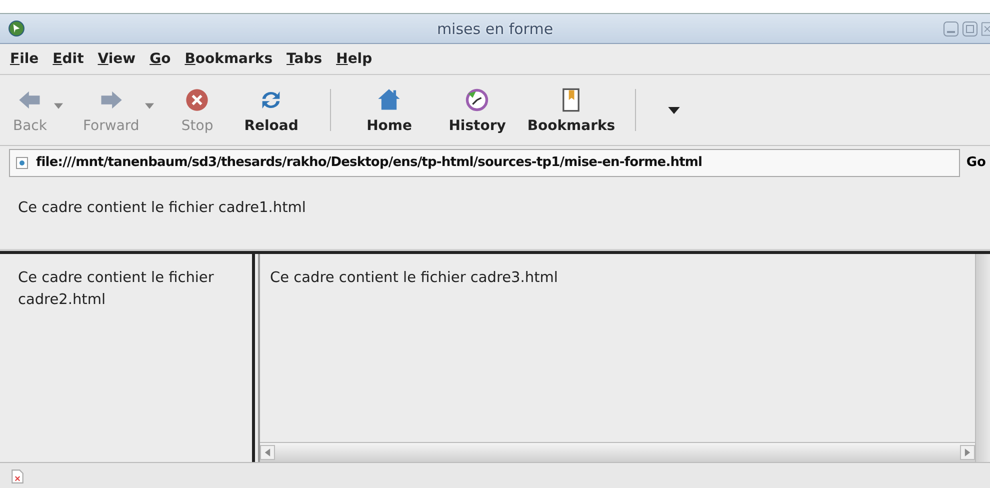 This screenshot has height=488, width=990. What do you see at coordinates (970, 29) in the screenshot?
I see `maximize-button` at bounding box center [970, 29].